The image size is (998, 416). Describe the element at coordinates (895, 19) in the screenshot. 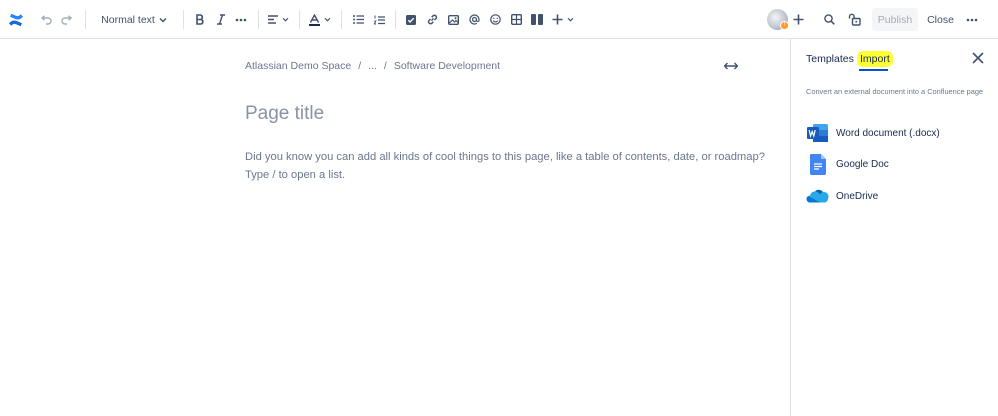

I see `publish-button: Publish` at that location.